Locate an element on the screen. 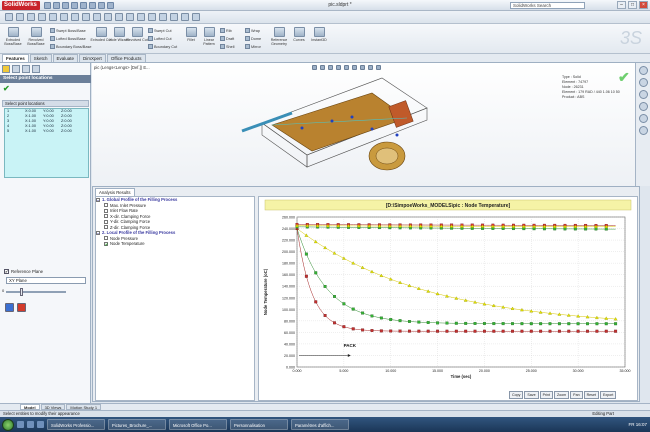 This screenshot has height=432, width=650. zoom-fit-icon is located at coordinates (314, 67).